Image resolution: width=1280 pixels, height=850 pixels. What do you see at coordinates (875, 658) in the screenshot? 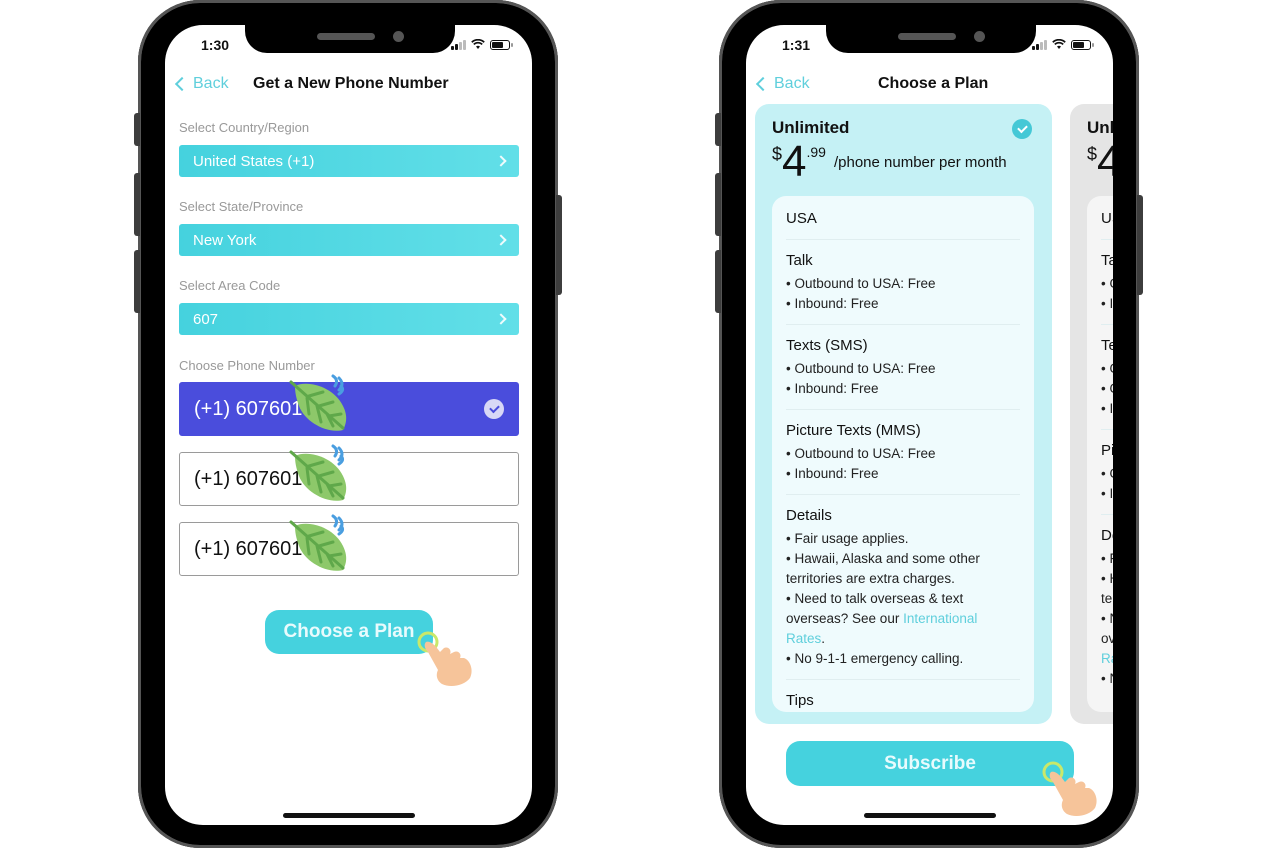
I see `section-line: • No 9-1-1 emergency calling.` at bounding box center [875, 658].